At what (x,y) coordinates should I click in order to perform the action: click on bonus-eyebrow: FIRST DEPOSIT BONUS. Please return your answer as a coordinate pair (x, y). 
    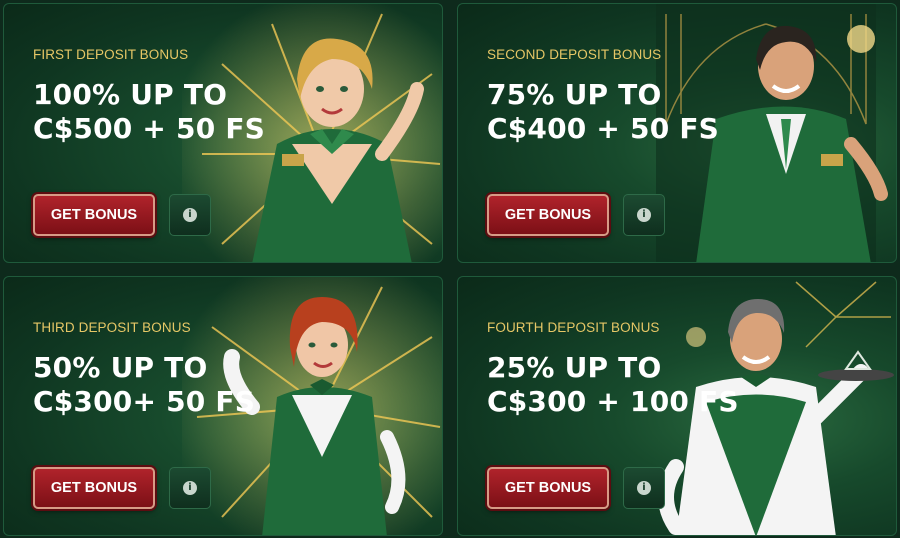
    Looking at the image, I should click on (111, 54).